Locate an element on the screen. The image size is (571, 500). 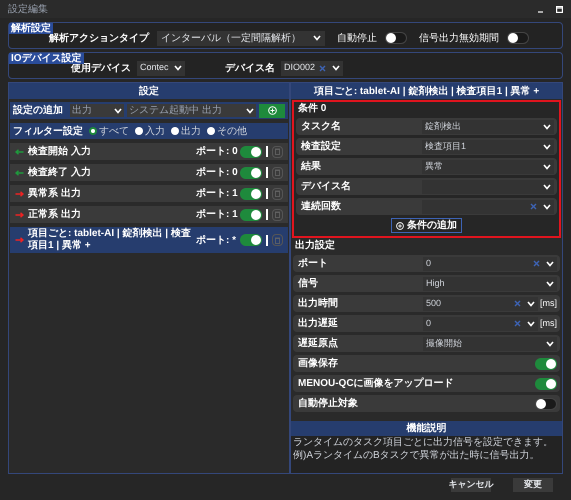
maximize-icon is located at coordinates (559, 9).